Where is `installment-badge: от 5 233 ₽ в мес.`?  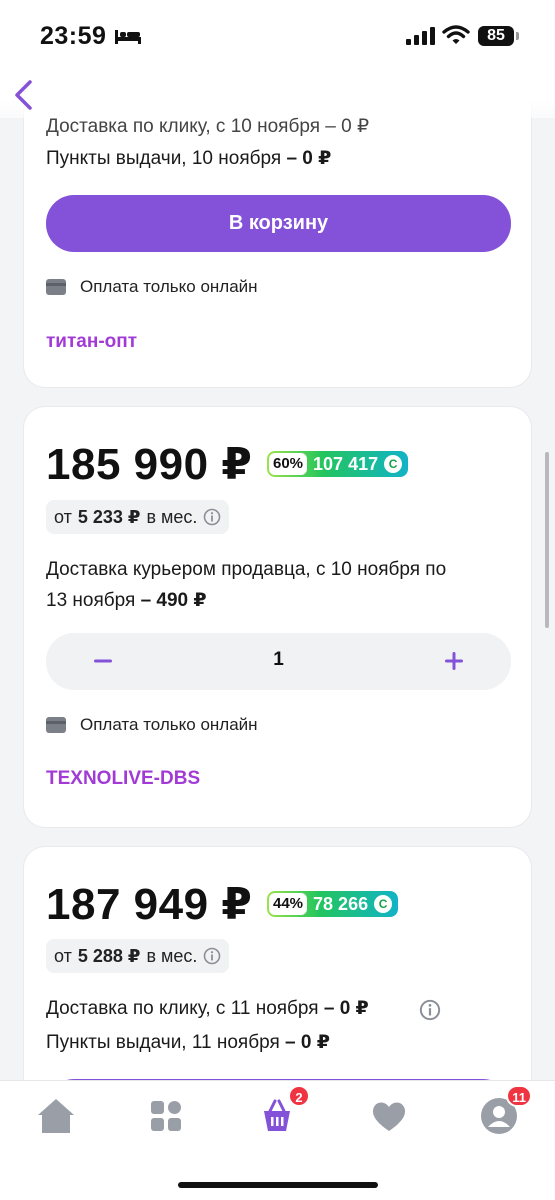
installment-badge: от 5 233 ₽ в мес. is located at coordinates (138, 517).